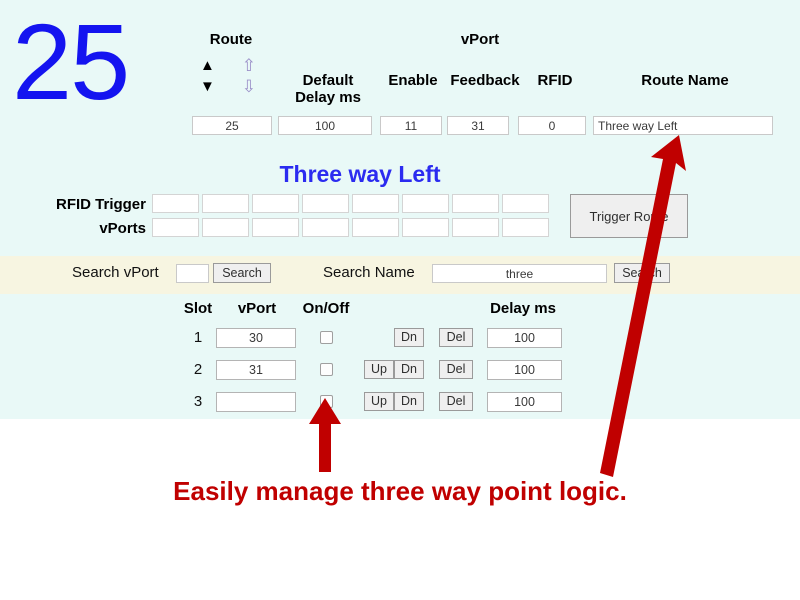  I want to click on trigger-route-button: Trigger Route, so click(629, 216).